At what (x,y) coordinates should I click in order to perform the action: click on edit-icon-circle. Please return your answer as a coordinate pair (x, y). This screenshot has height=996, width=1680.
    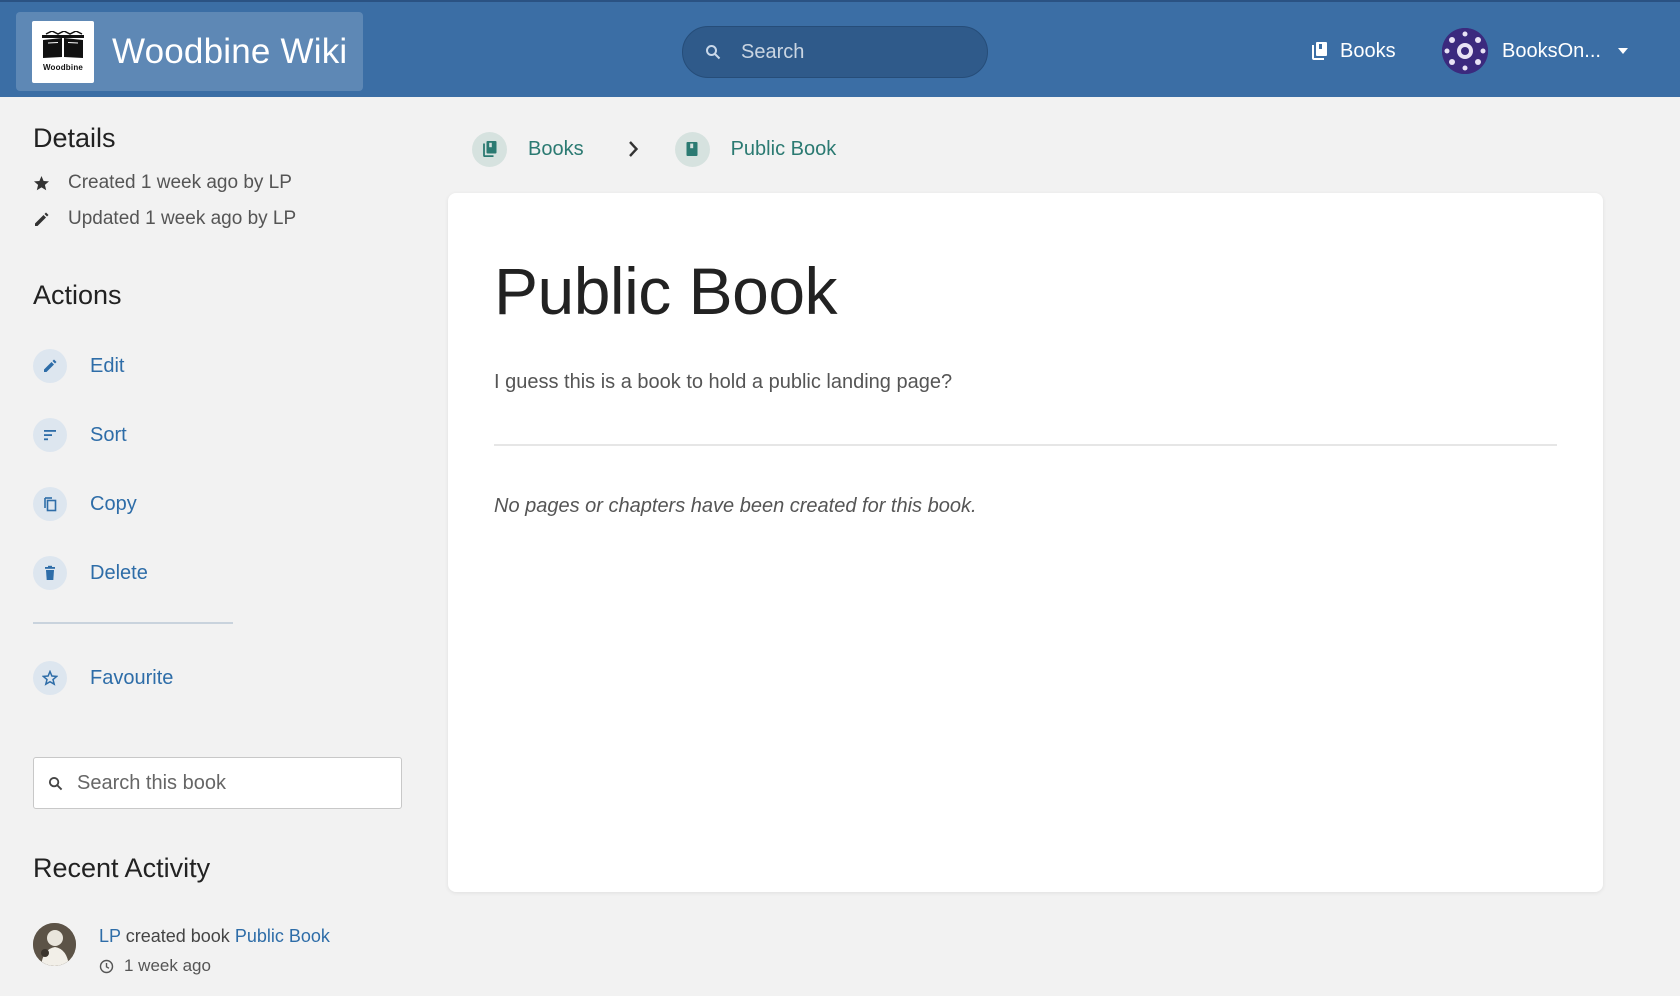
    Looking at the image, I should click on (50, 366).